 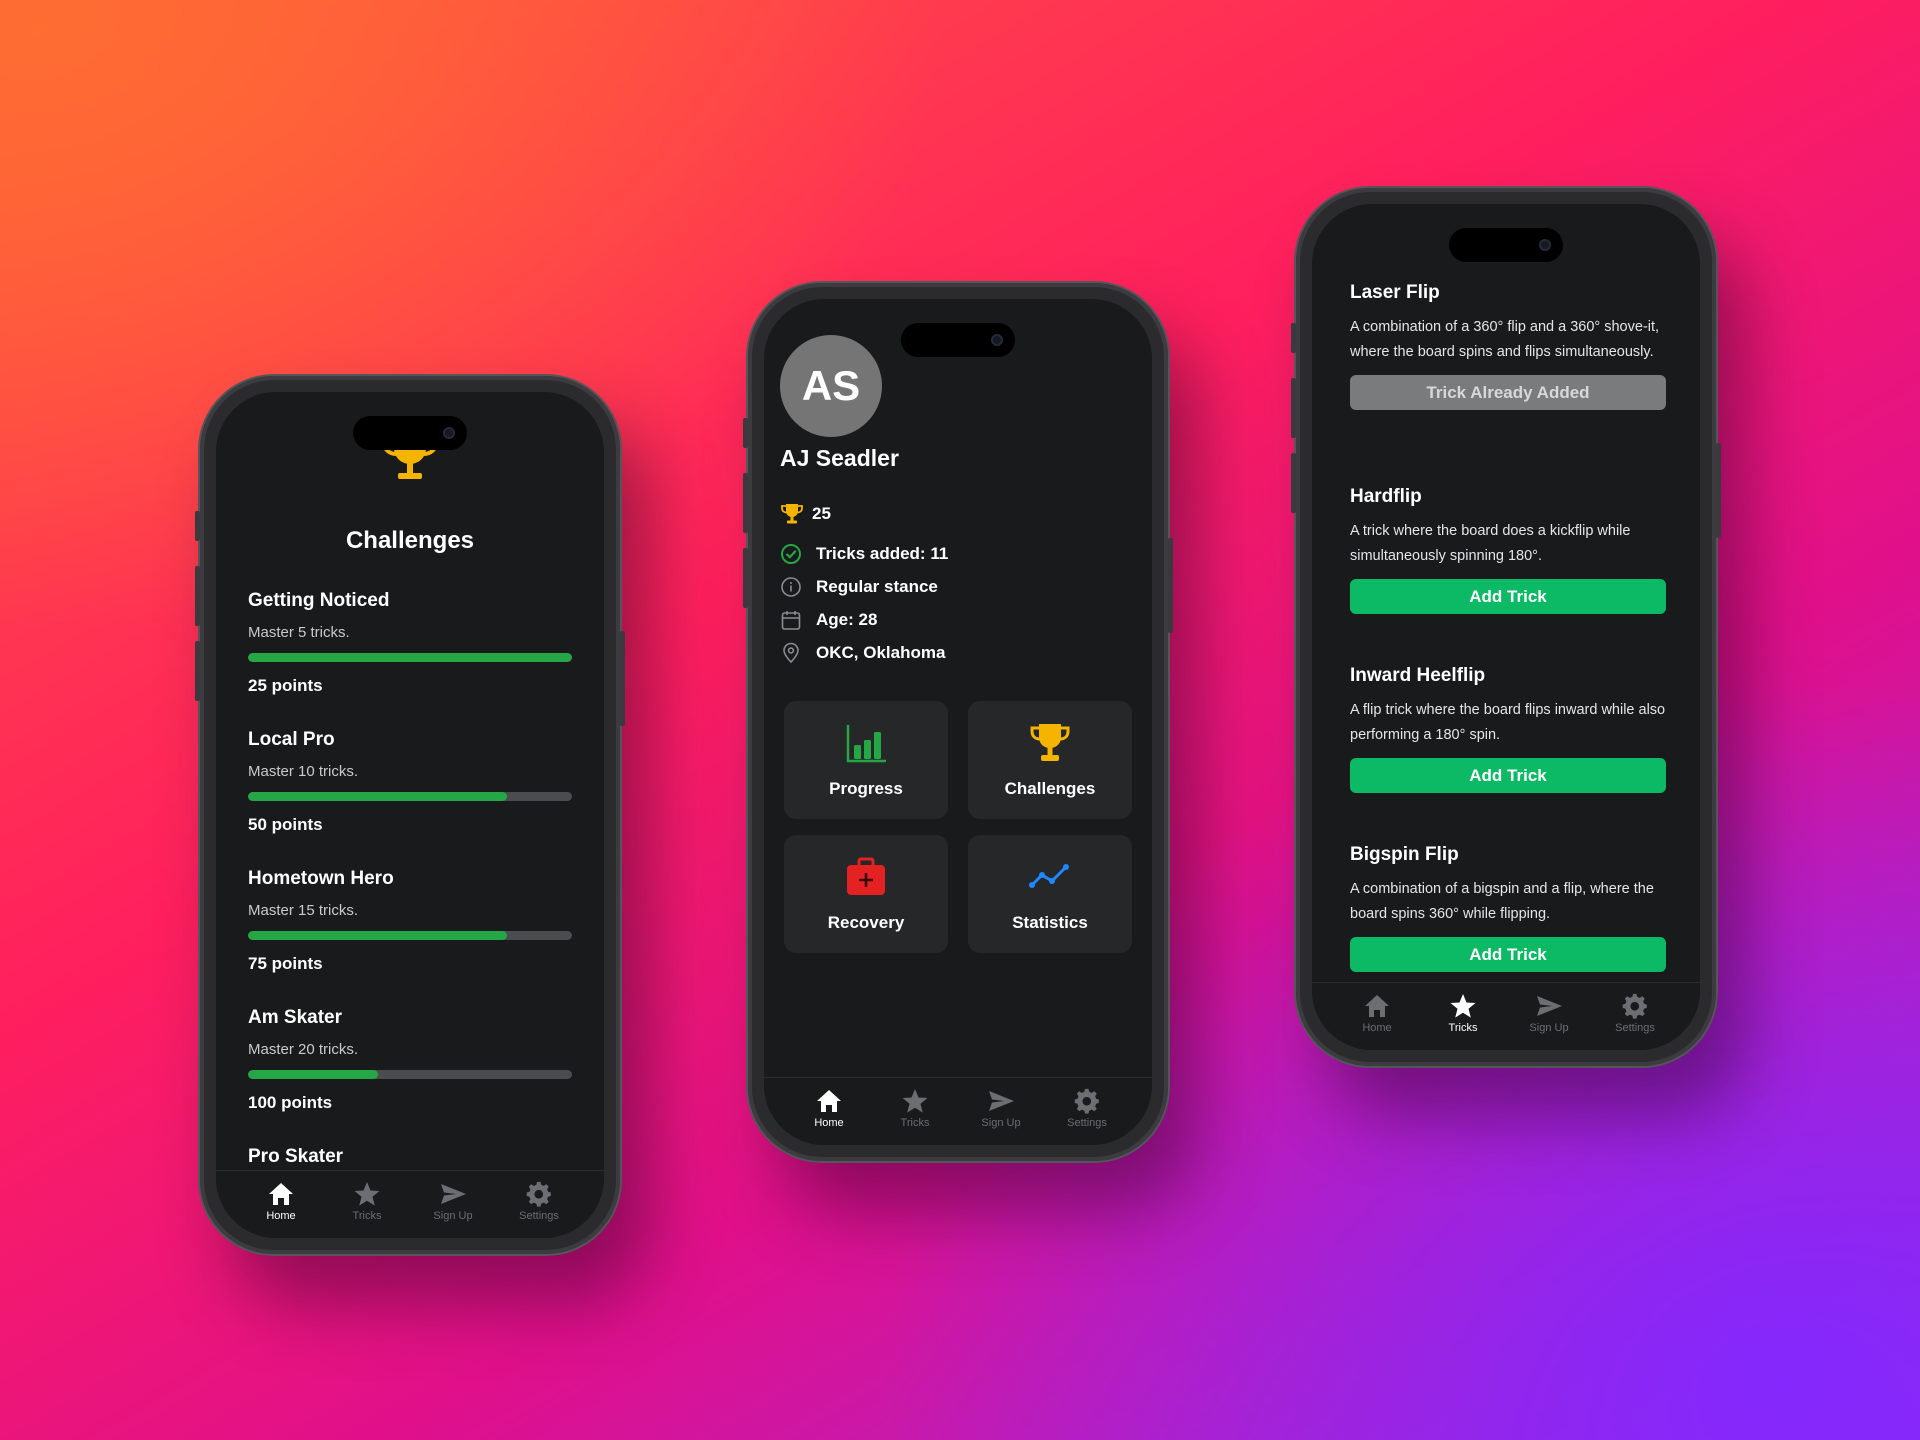 I want to click on trend-line-icon, so click(x=1049, y=876).